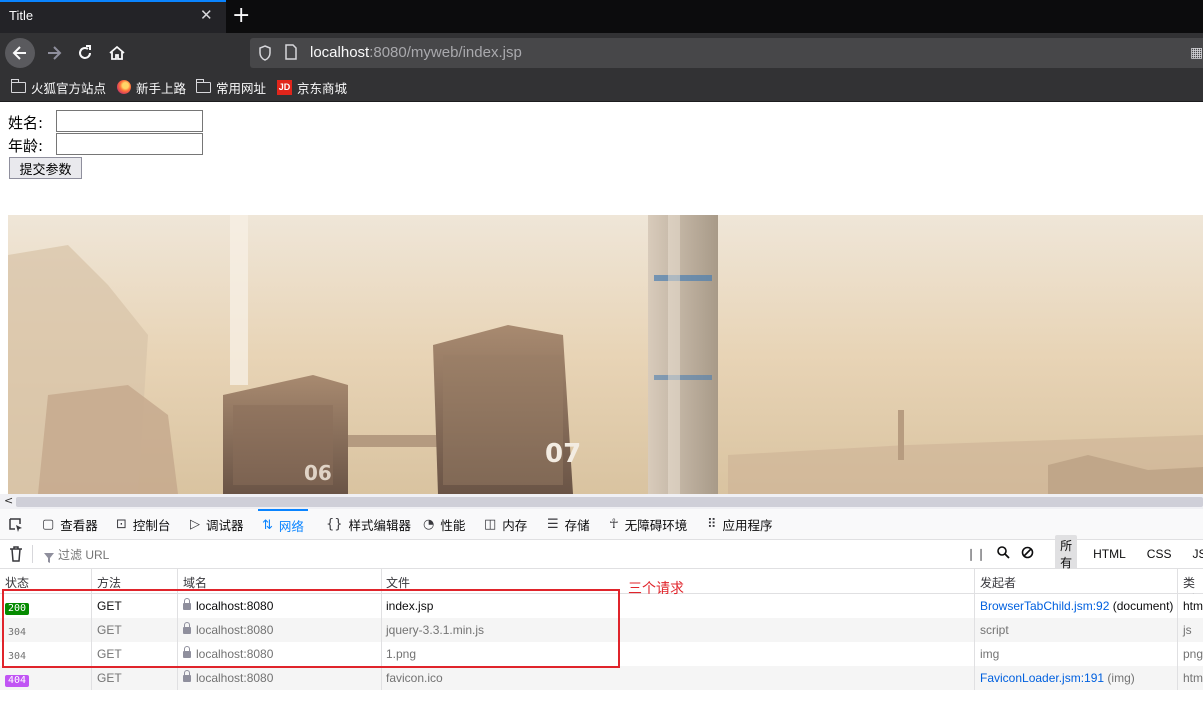 Image resolution: width=1203 pixels, height=725 pixels. I want to click on column-divider, so click(1177, 629).